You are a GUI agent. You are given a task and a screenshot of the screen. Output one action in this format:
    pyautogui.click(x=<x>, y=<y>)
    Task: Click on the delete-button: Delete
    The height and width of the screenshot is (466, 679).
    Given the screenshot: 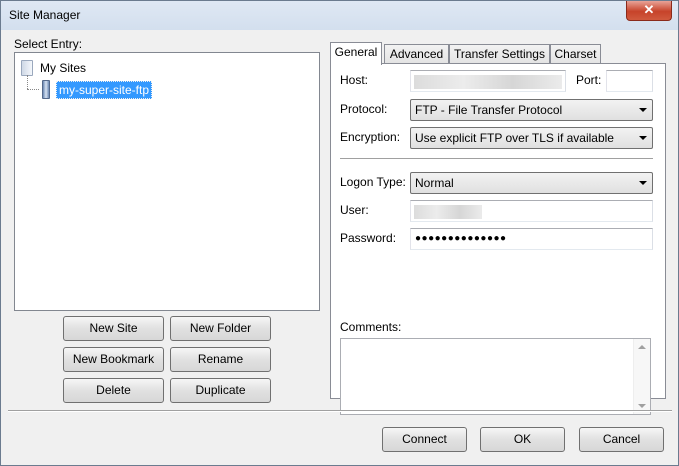 What is the action you would take?
    pyautogui.click(x=113, y=390)
    